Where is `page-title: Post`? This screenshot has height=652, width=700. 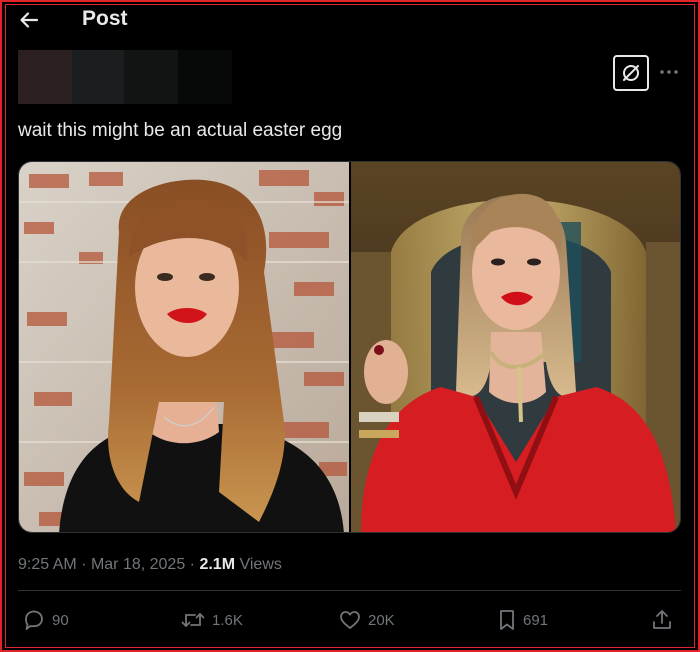 page-title: Post is located at coordinates (105, 18).